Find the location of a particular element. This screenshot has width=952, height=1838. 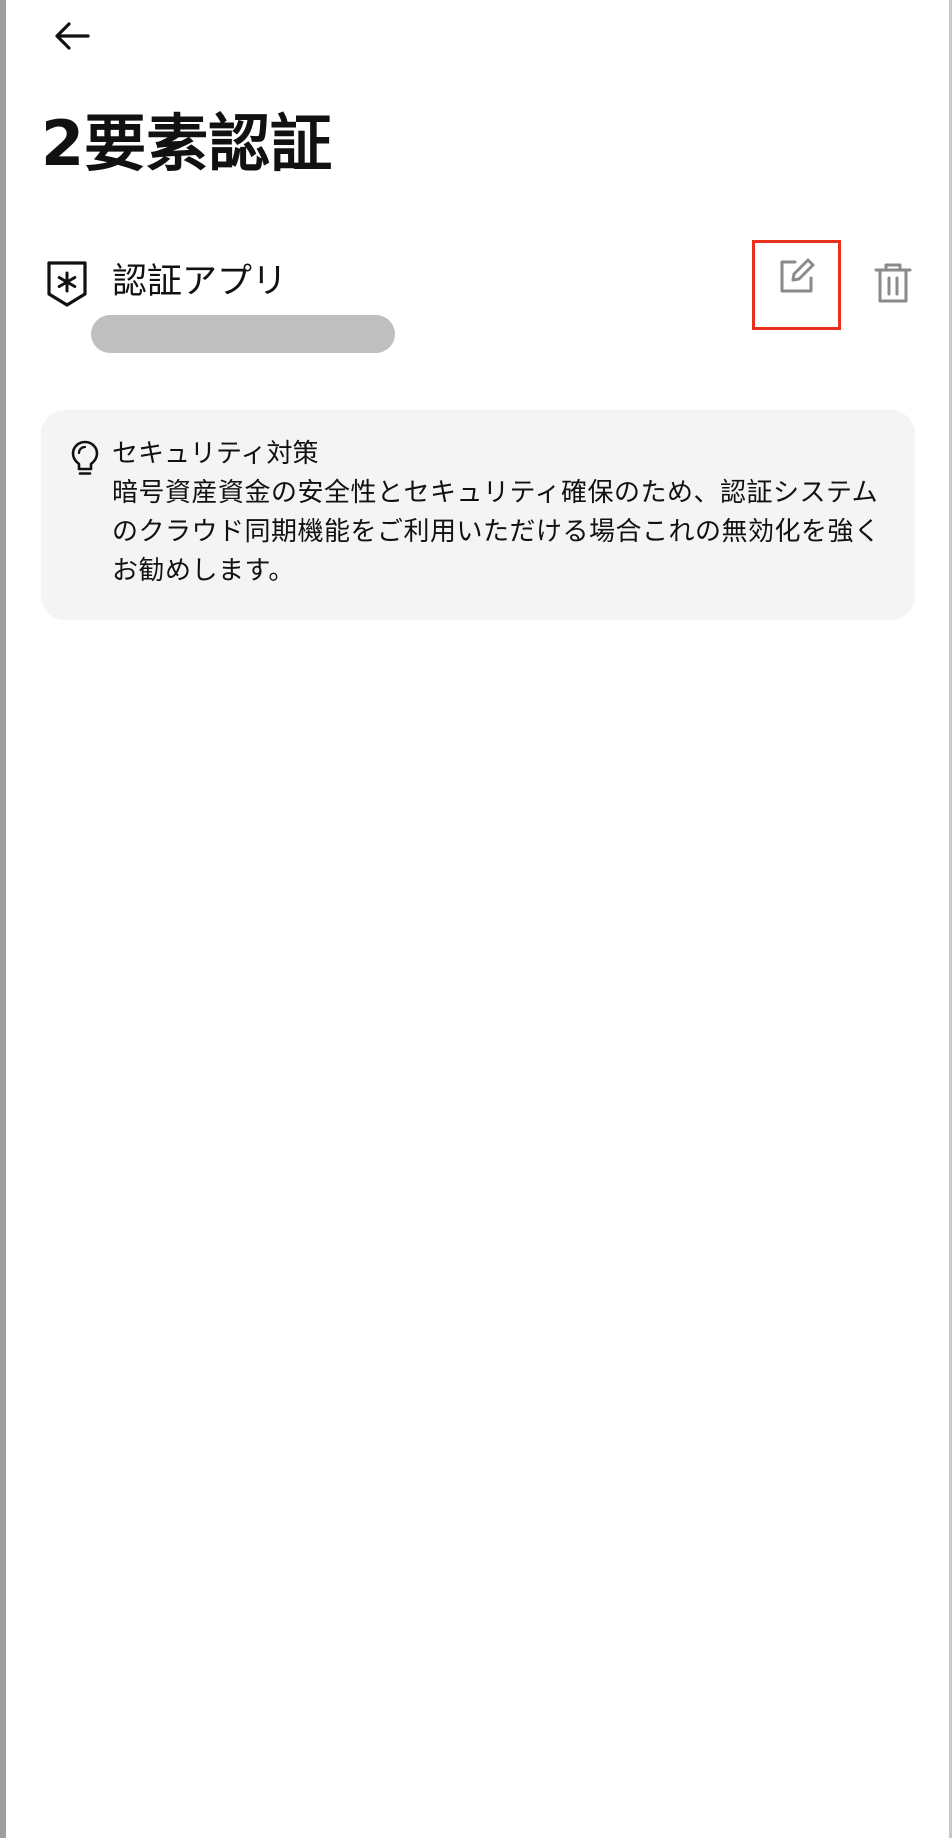

security-tip-line: のクラウド同期機能をご利用いただける場合これの無効化を強く is located at coordinates (496, 532).